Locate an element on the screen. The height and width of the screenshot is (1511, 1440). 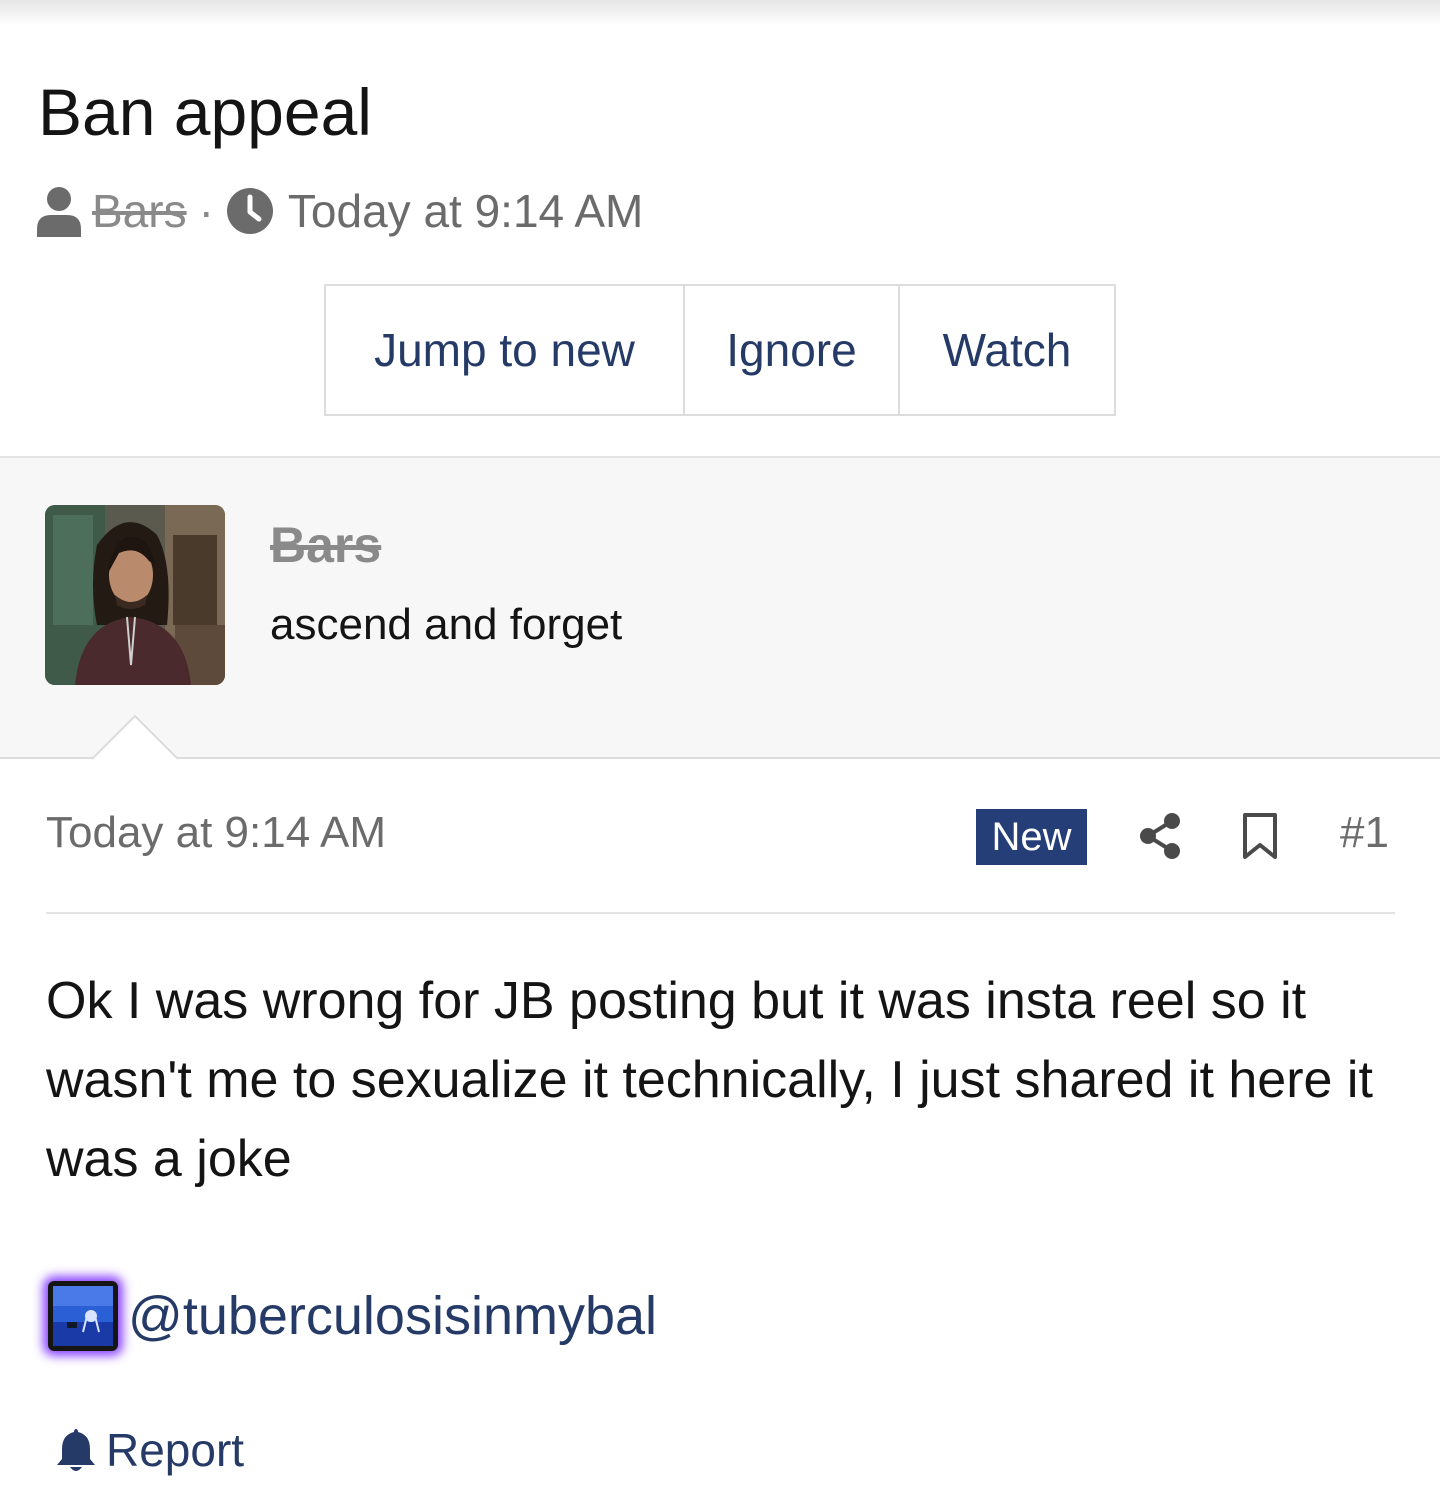
mention-link: @tuberculosisinmybal is located at coordinates (392, 1316).